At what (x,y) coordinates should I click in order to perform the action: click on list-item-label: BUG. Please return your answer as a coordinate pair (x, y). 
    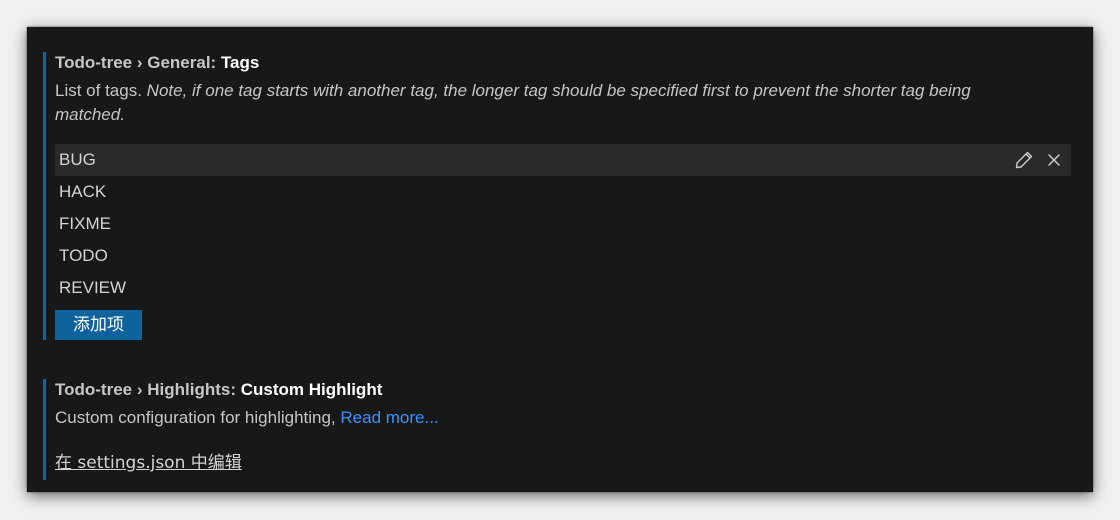
    Looking at the image, I should click on (77, 159).